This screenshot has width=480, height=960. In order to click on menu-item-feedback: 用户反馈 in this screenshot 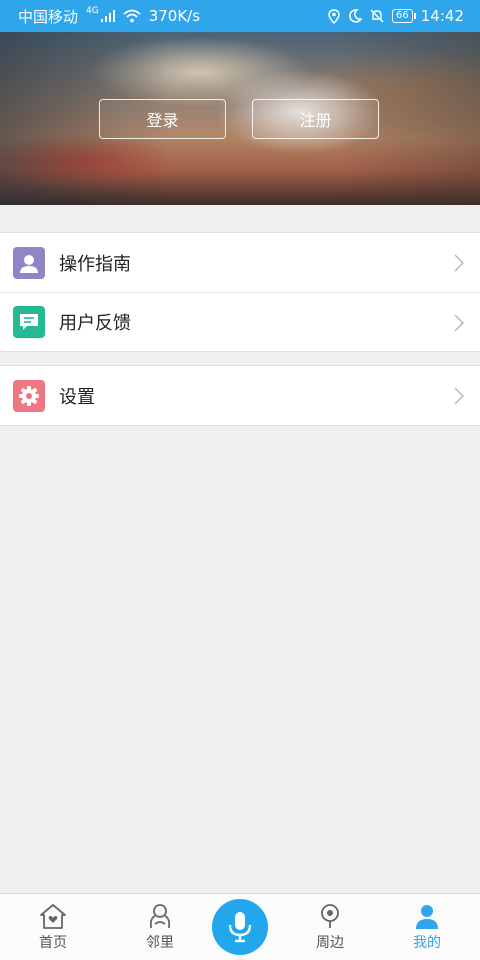, I will do `click(240, 321)`.